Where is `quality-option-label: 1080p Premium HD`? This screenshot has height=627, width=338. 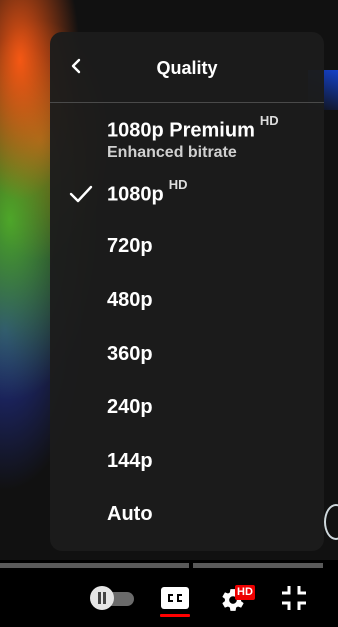
quality-option-label: 1080p Premium HD is located at coordinates (193, 127).